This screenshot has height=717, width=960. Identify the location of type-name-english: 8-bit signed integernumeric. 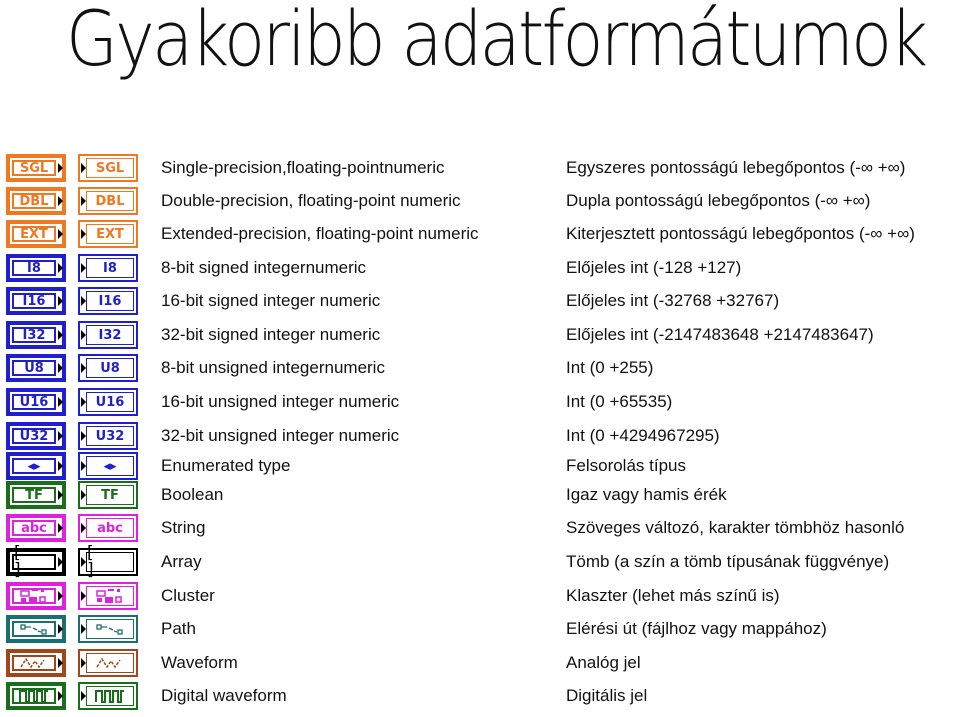
(264, 267).